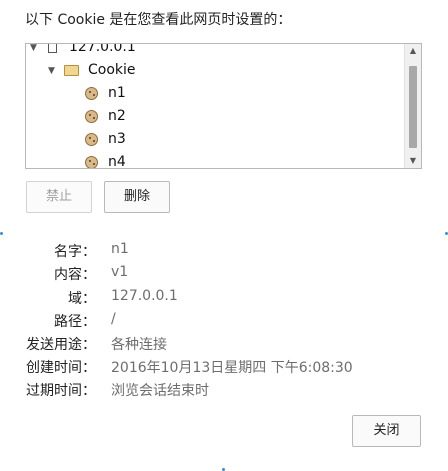  Describe the element at coordinates (61, 345) in the screenshot. I see `send-for-label: 发送用途：` at that location.